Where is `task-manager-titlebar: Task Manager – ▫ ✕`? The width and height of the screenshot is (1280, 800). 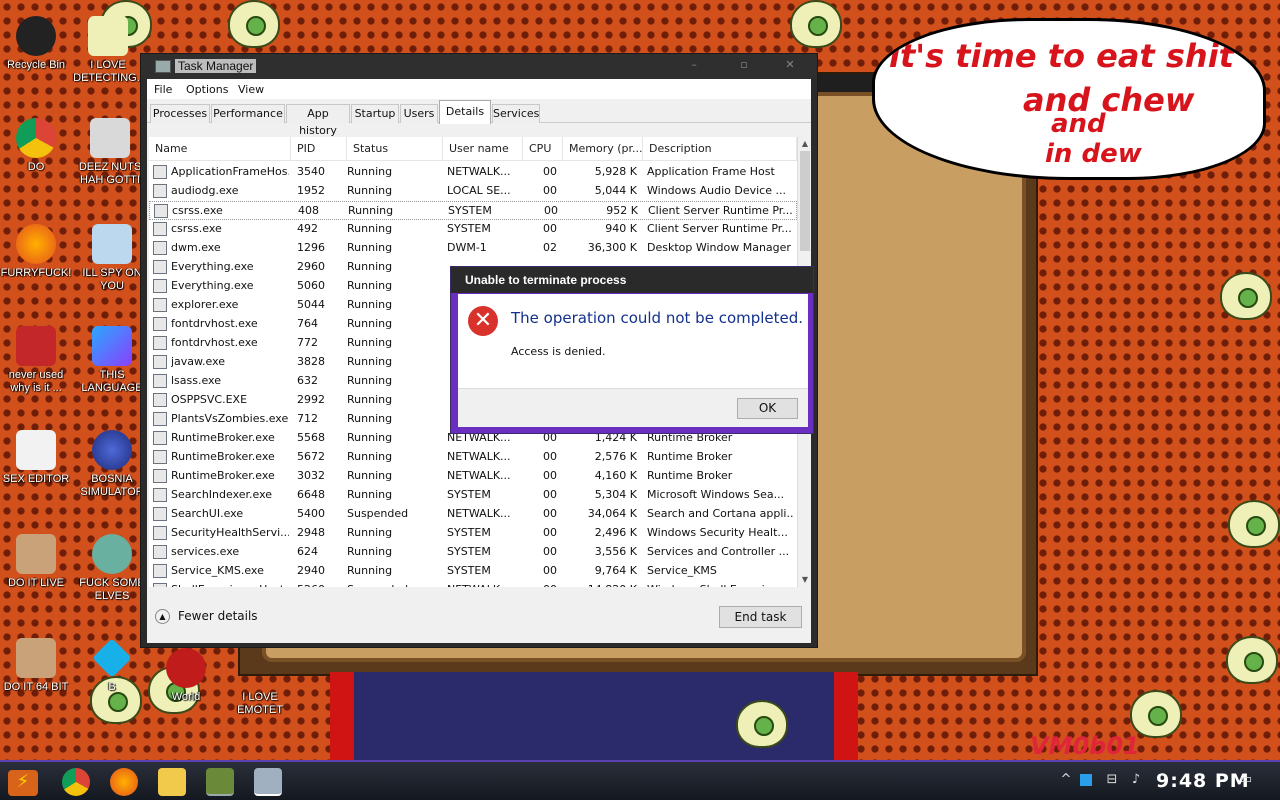 task-manager-titlebar: Task Manager – ▫ ✕ is located at coordinates (479, 66).